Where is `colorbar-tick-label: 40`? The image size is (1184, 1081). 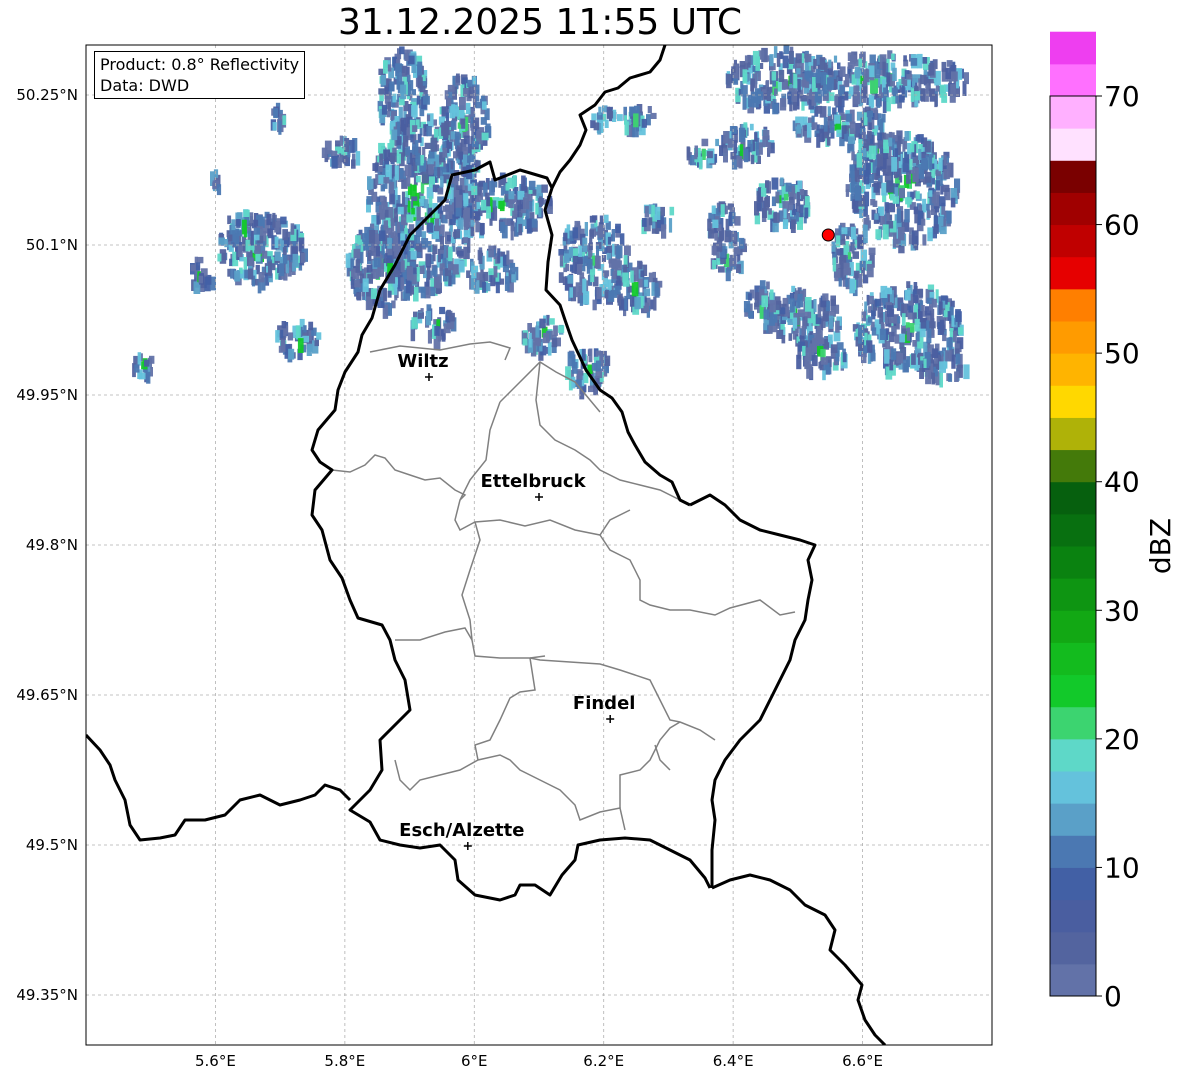 colorbar-tick-label: 40 is located at coordinates (1122, 482).